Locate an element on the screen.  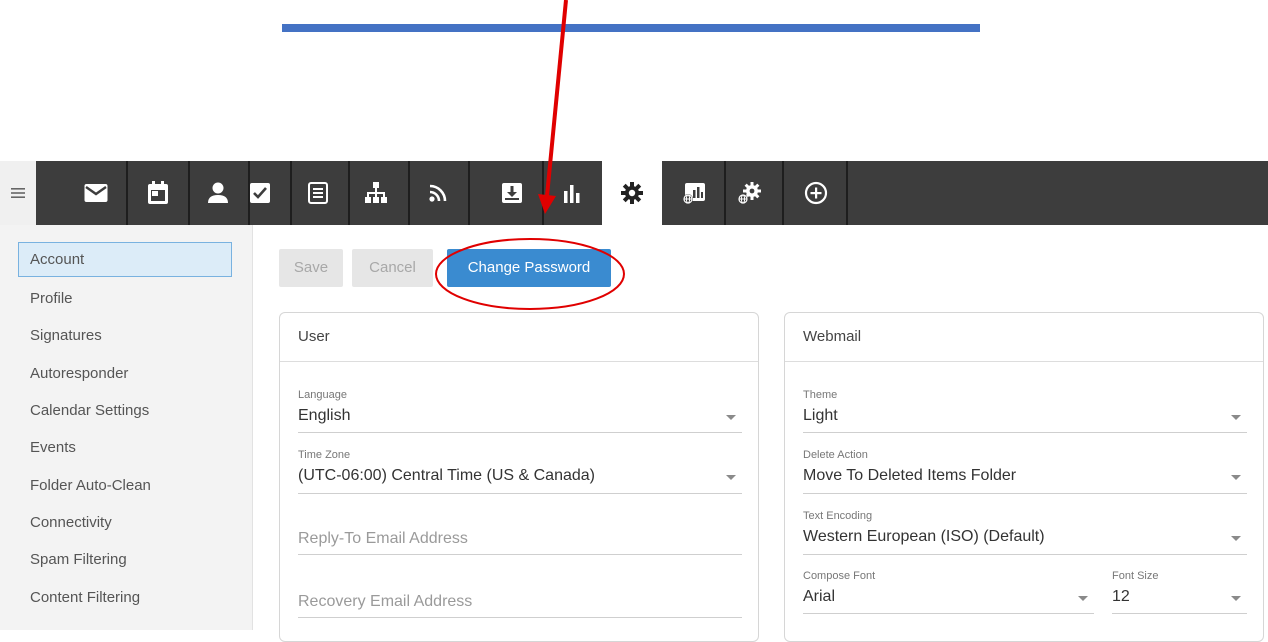
sidebar-item-account: Account is located at coordinates (125, 259).